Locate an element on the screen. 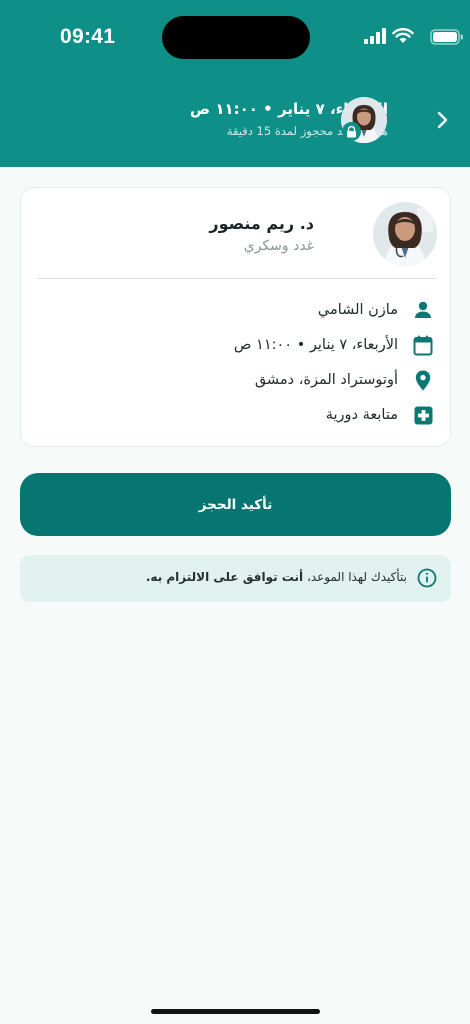  person-icon is located at coordinates (423, 310).